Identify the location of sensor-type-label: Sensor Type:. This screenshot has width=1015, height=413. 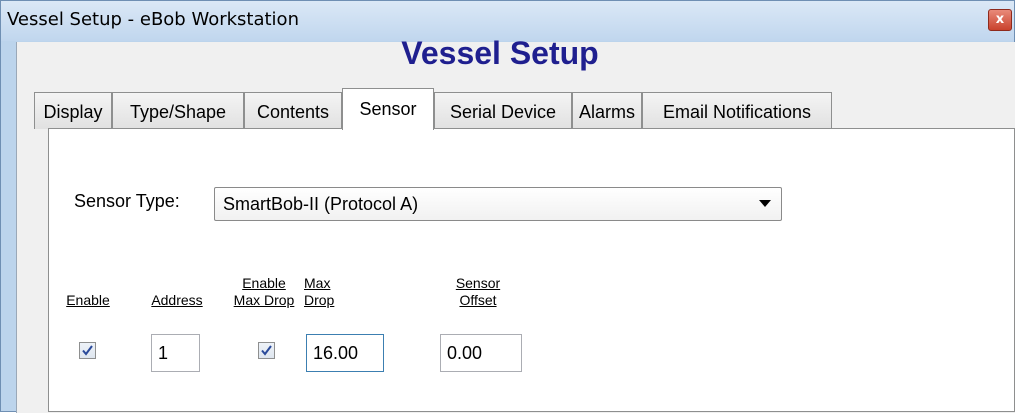
(127, 201).